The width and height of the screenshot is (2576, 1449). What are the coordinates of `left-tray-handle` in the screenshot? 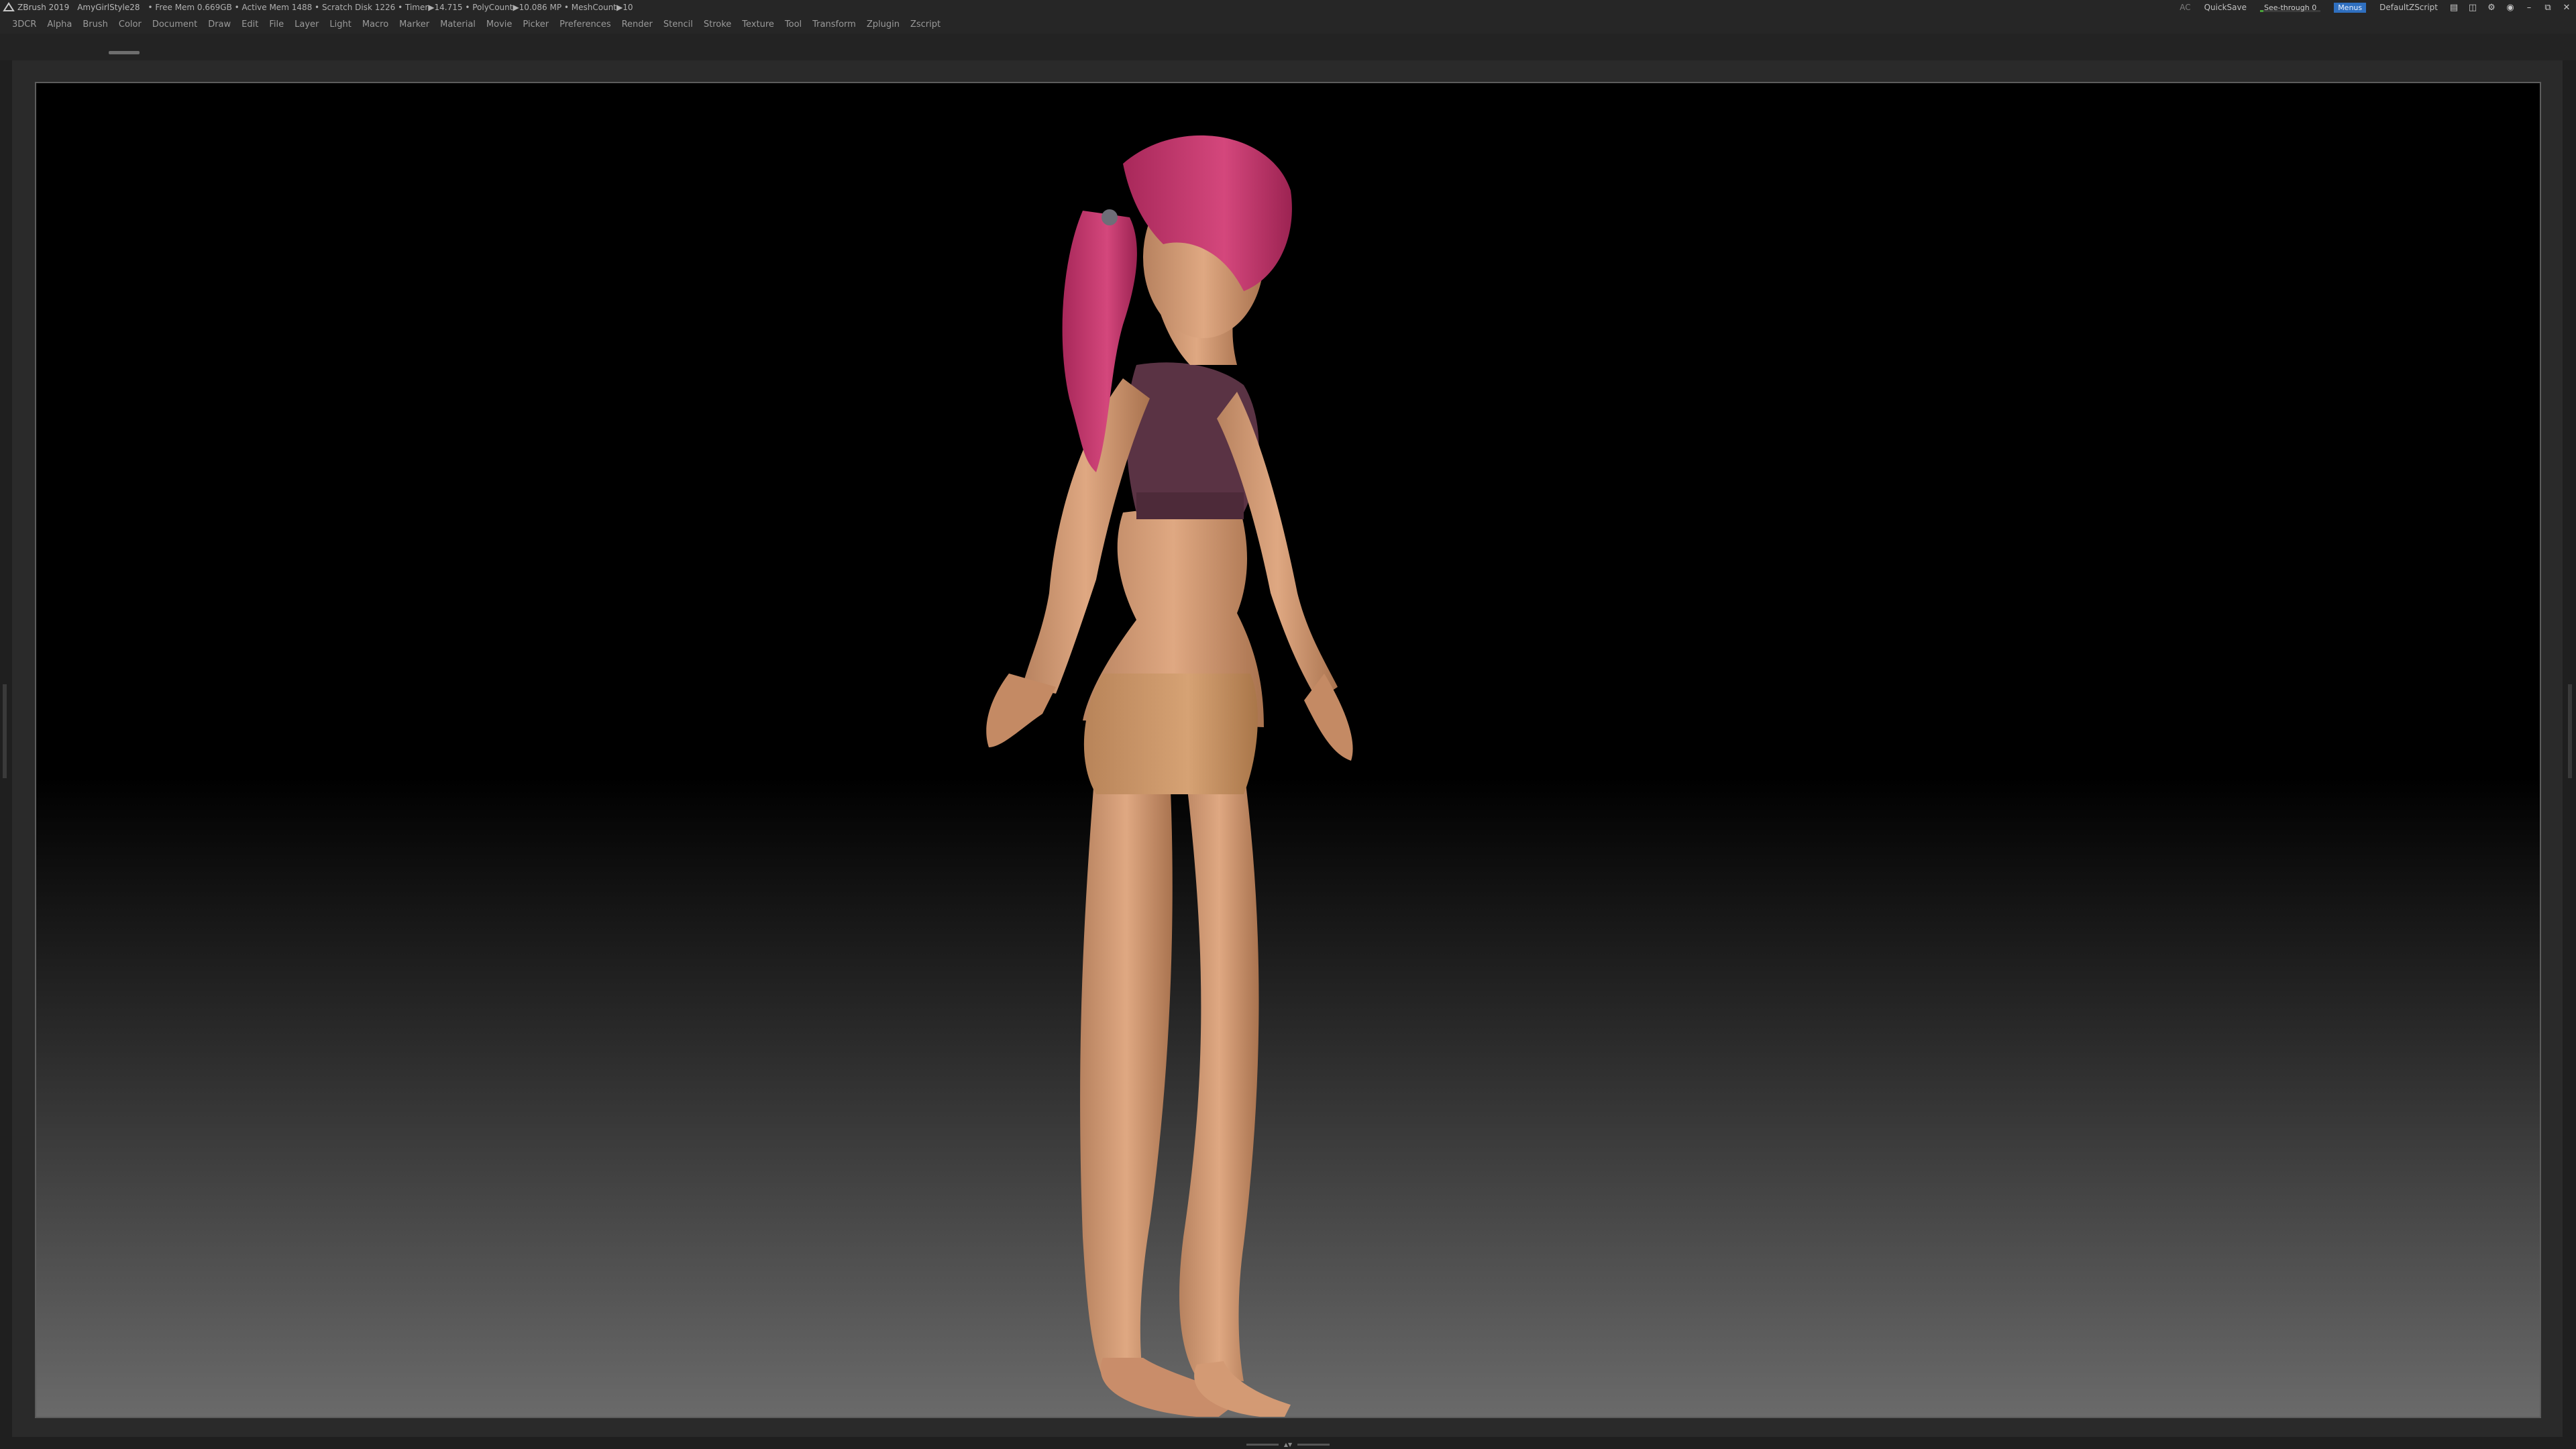 It's located at (5, 731).